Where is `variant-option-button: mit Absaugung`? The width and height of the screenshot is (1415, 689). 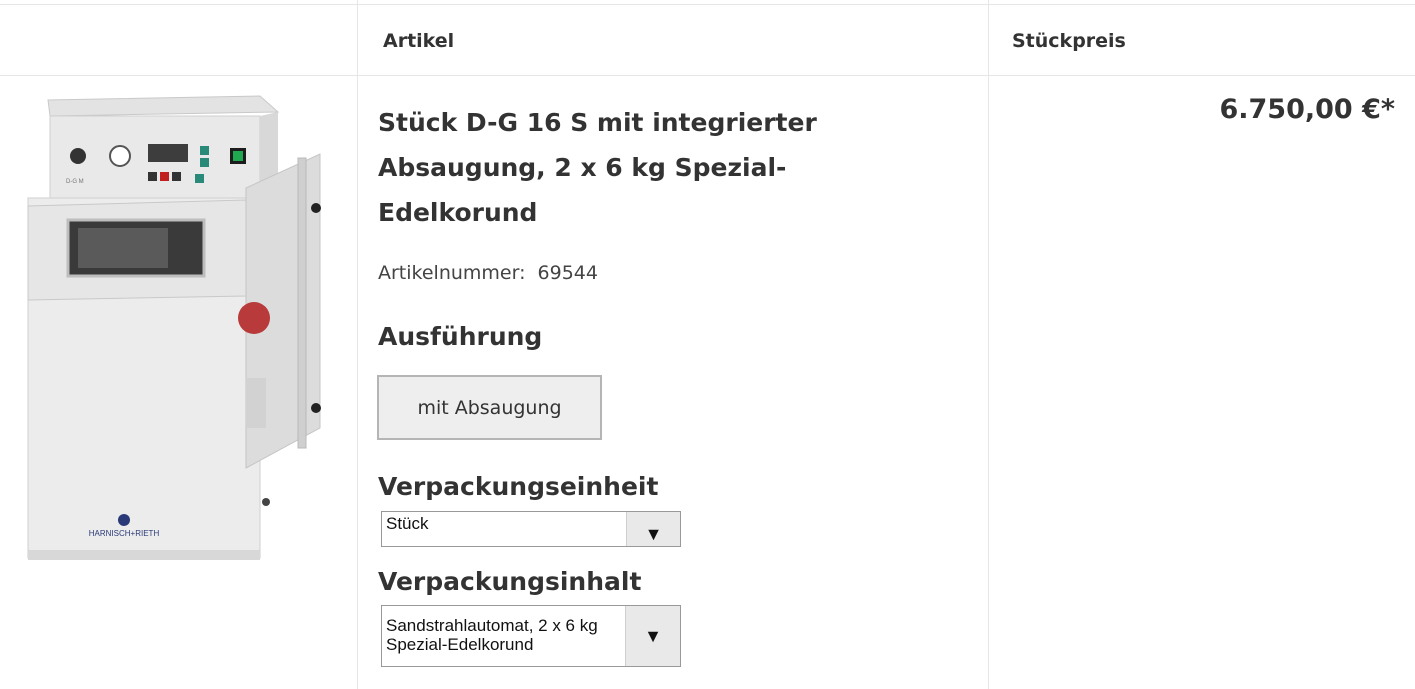 variant-option-button: mit Absaugung is located at coordinates (489, 407).